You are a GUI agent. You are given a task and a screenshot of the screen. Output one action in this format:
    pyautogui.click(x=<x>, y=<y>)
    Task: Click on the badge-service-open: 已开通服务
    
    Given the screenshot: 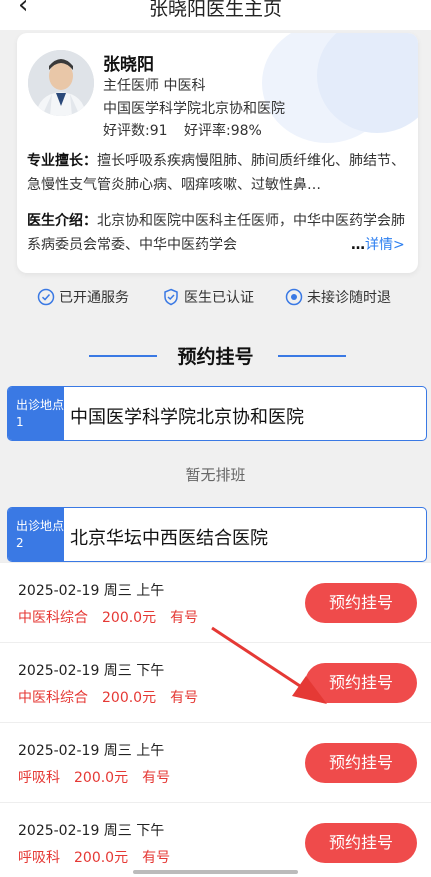 What is the action you would take?
    pyautogui.click(x=83, y=297)
    